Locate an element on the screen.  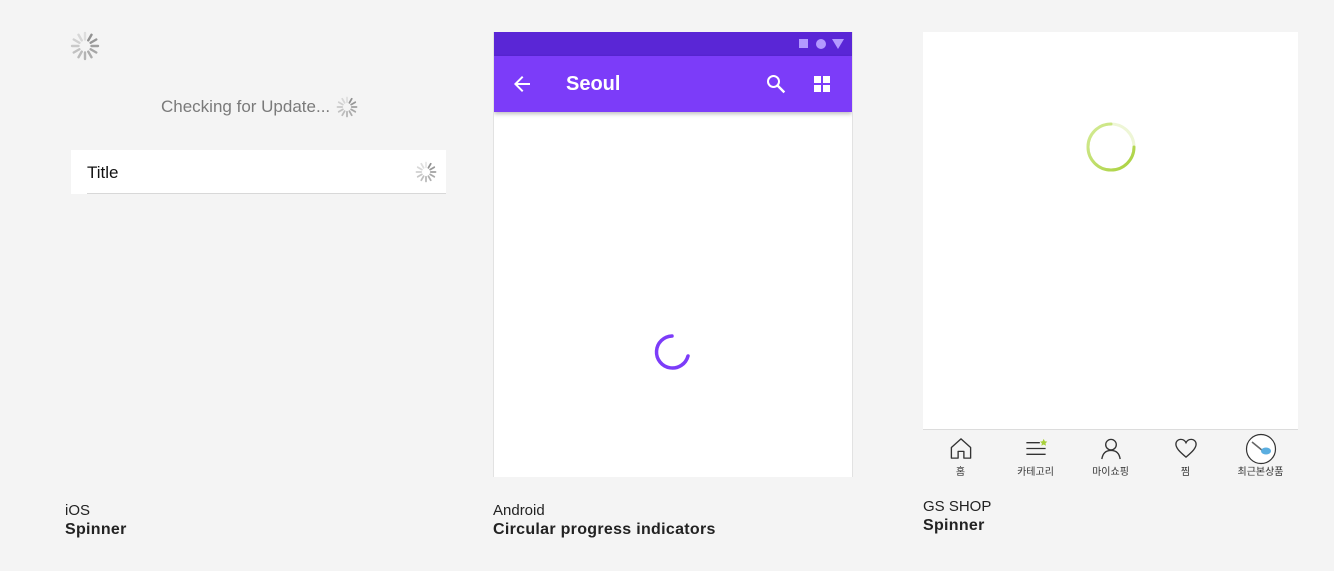
heart-icon is located at coordinates (1185, 448).